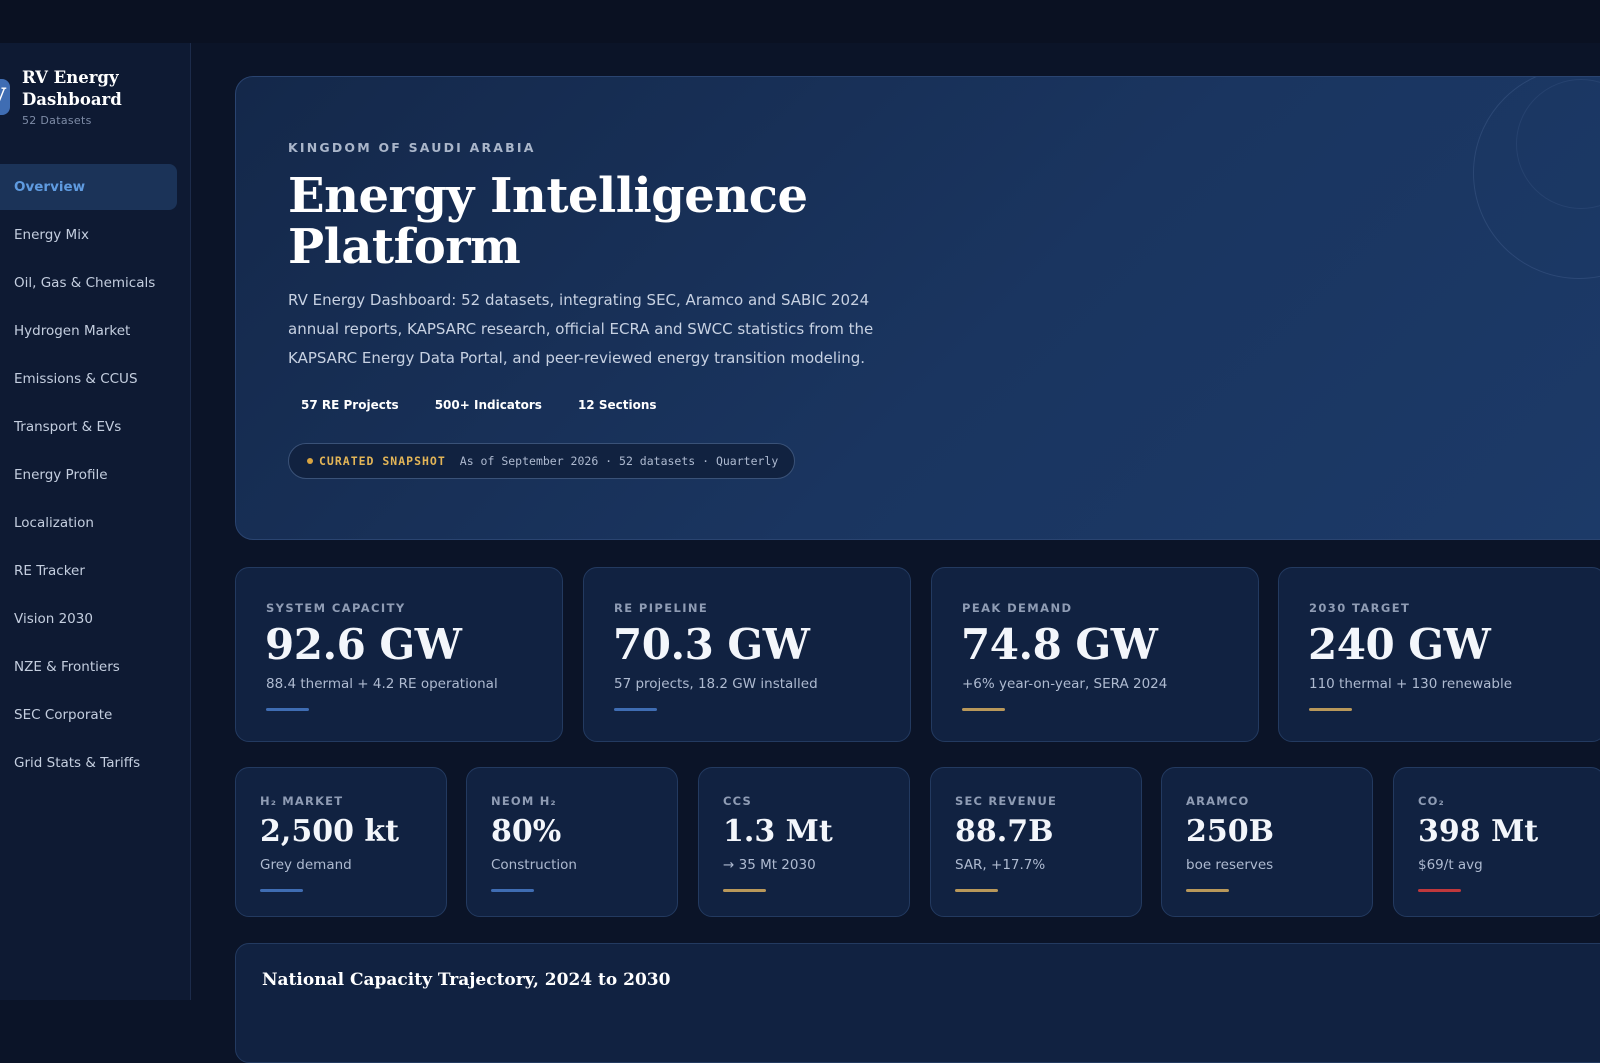 This screenshot has height=1063, width=1600. Describe the element at coordinates (1006, 801) in the screenshot. I see `kpi-label: SEC REVENUE` at that location.